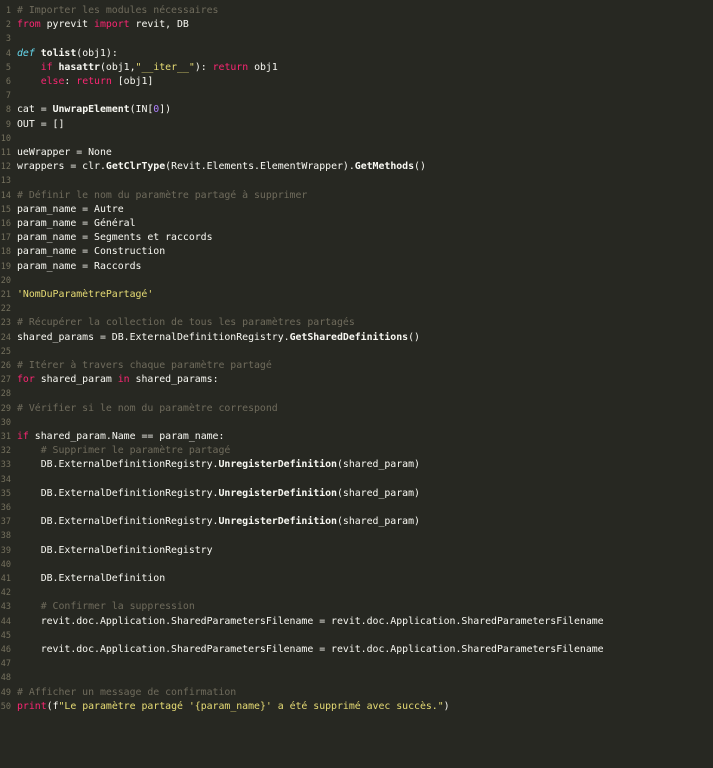 The image size is (713, 768). Describe the element at coordinates (356, 508) in the screenshot. I see `code-line: 36` at that location.